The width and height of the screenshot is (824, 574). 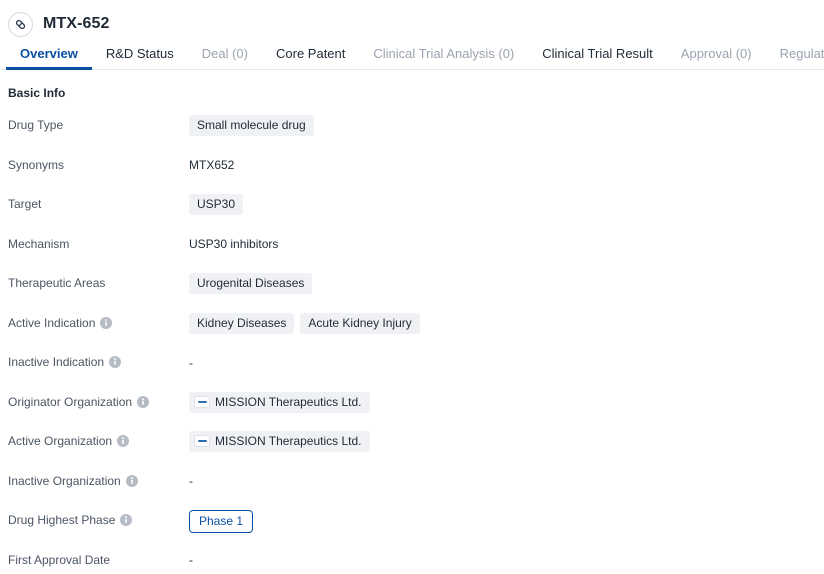 I want to click on field-label-text: Therapeutic Areas, so click(x=57, y=283).